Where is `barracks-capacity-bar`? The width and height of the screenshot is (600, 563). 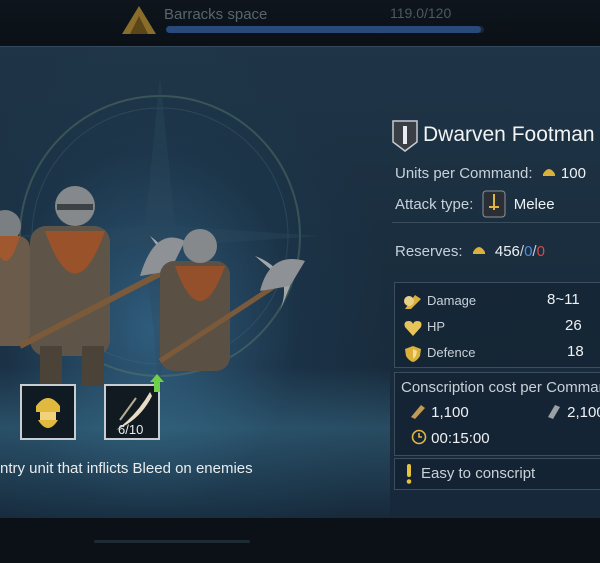
barracks-capacity-bar is located at coordinates (325, 29).